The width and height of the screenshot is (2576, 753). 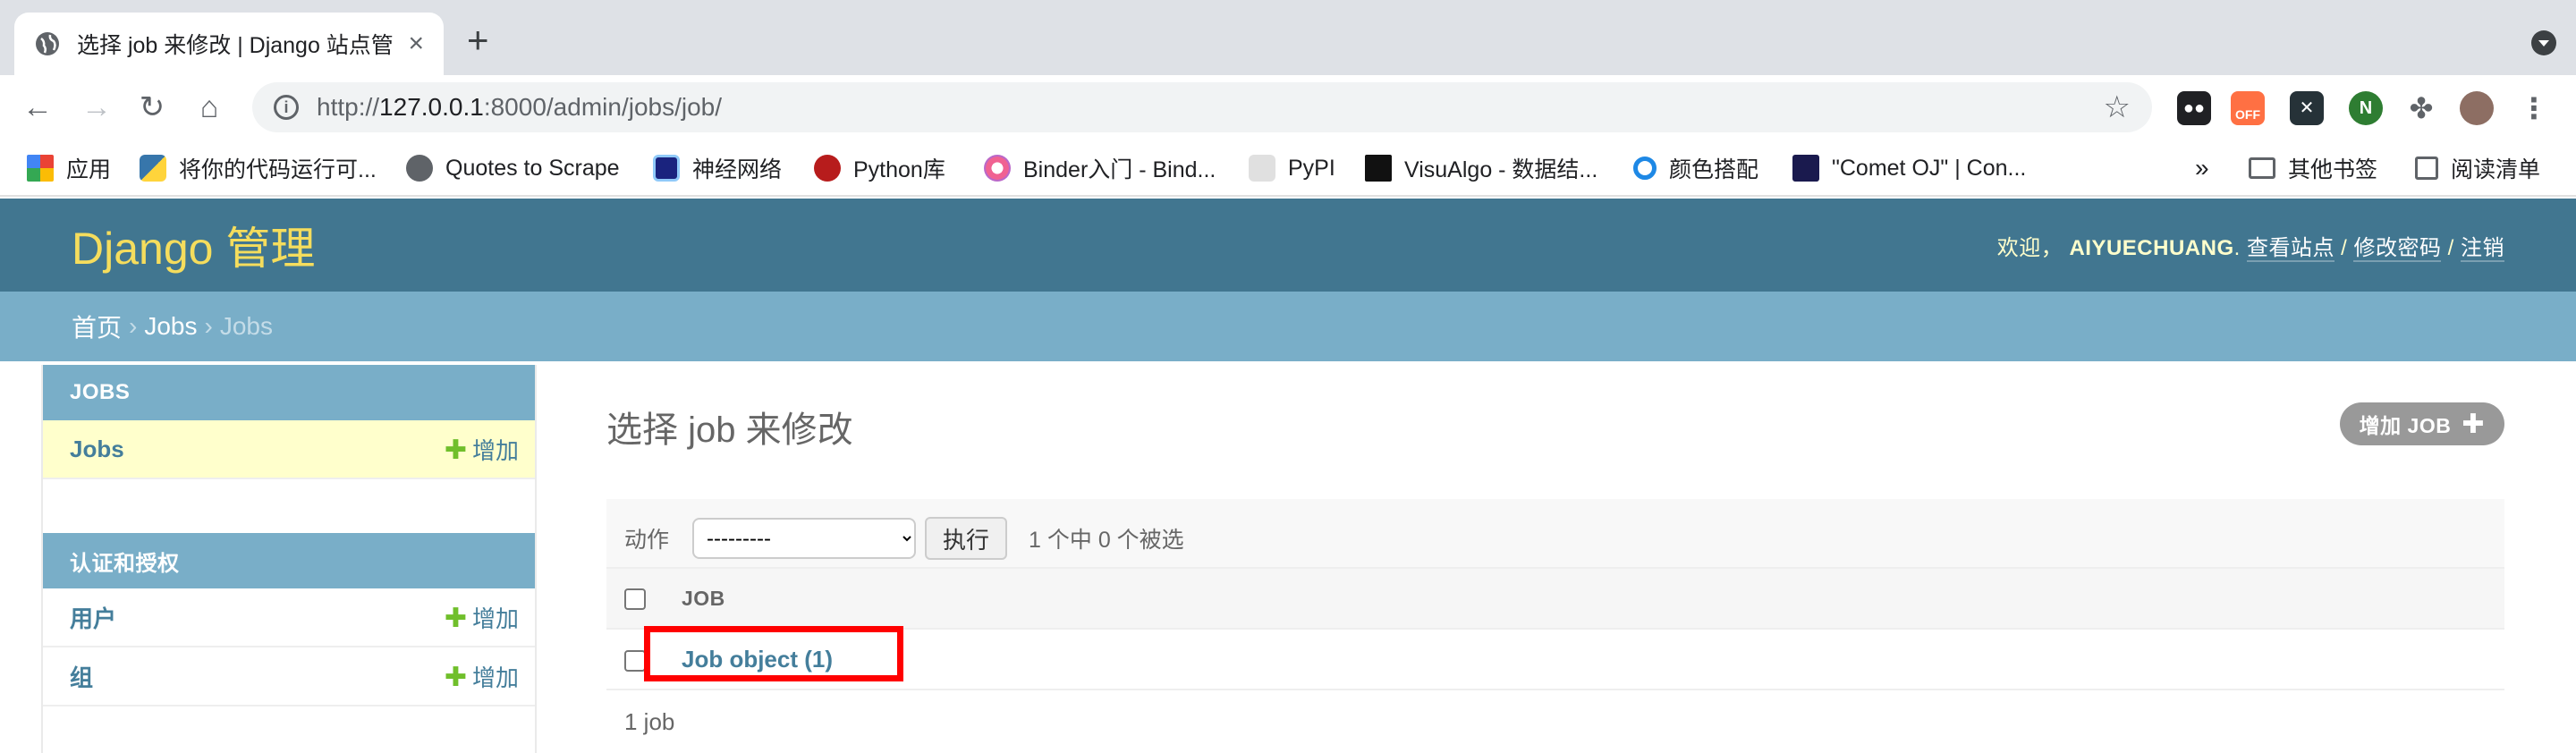 What do you see at coordinates (2290, 248) in the screenshot?
I see `view-site-link: 查看站点` at bounding box center [2290, 248].